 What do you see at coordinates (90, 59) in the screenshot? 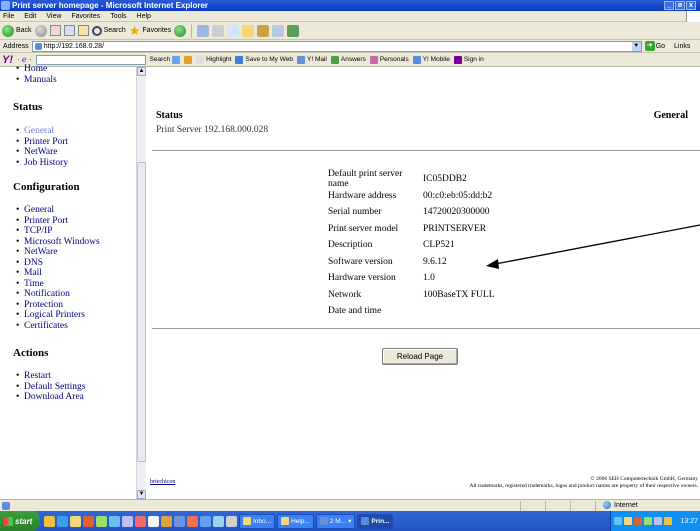
I see `yahoo-search-input` at bounding box center [90, 59].